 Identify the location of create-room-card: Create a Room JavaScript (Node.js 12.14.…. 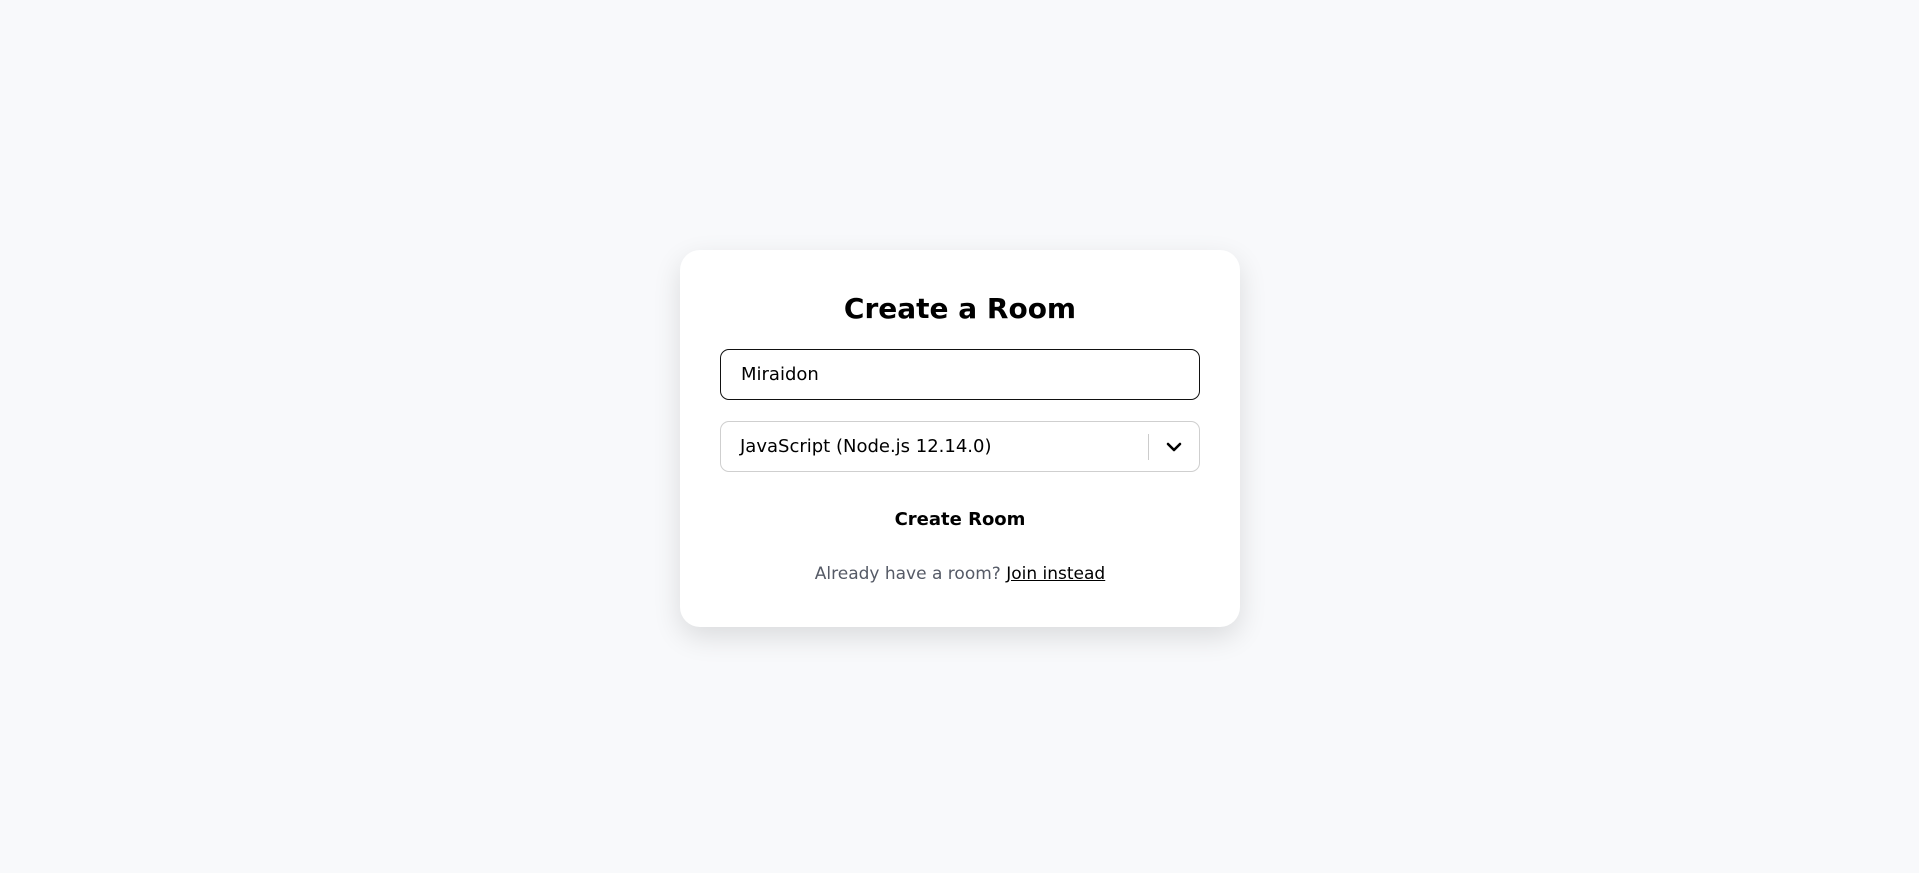
(960, 438).